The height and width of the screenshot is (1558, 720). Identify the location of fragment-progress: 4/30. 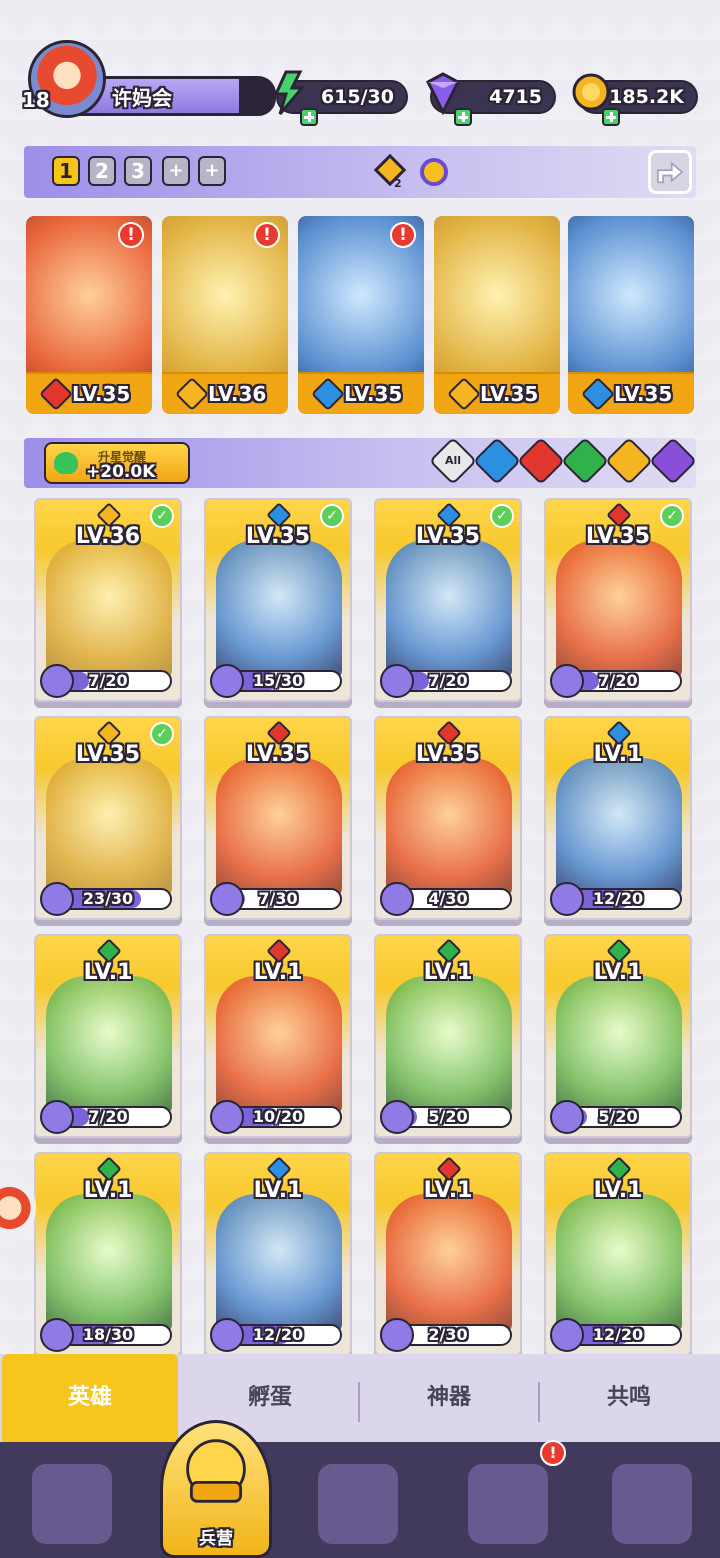
(446, 899).